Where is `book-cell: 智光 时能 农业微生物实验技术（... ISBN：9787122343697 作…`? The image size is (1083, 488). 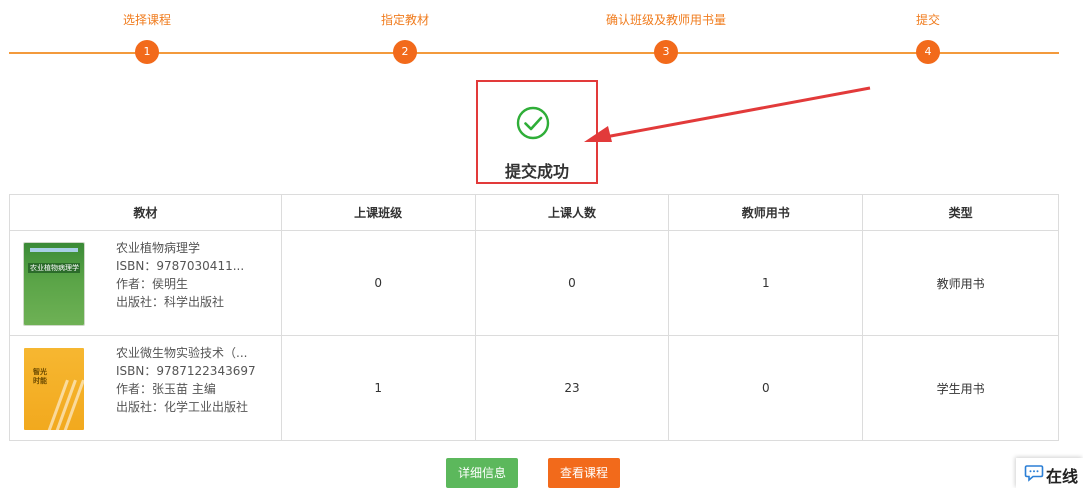
book-cell: 智光 时能 农业微生物实验技术（... ISBN：9787122343697 作… is located at coordinates (145, 388).